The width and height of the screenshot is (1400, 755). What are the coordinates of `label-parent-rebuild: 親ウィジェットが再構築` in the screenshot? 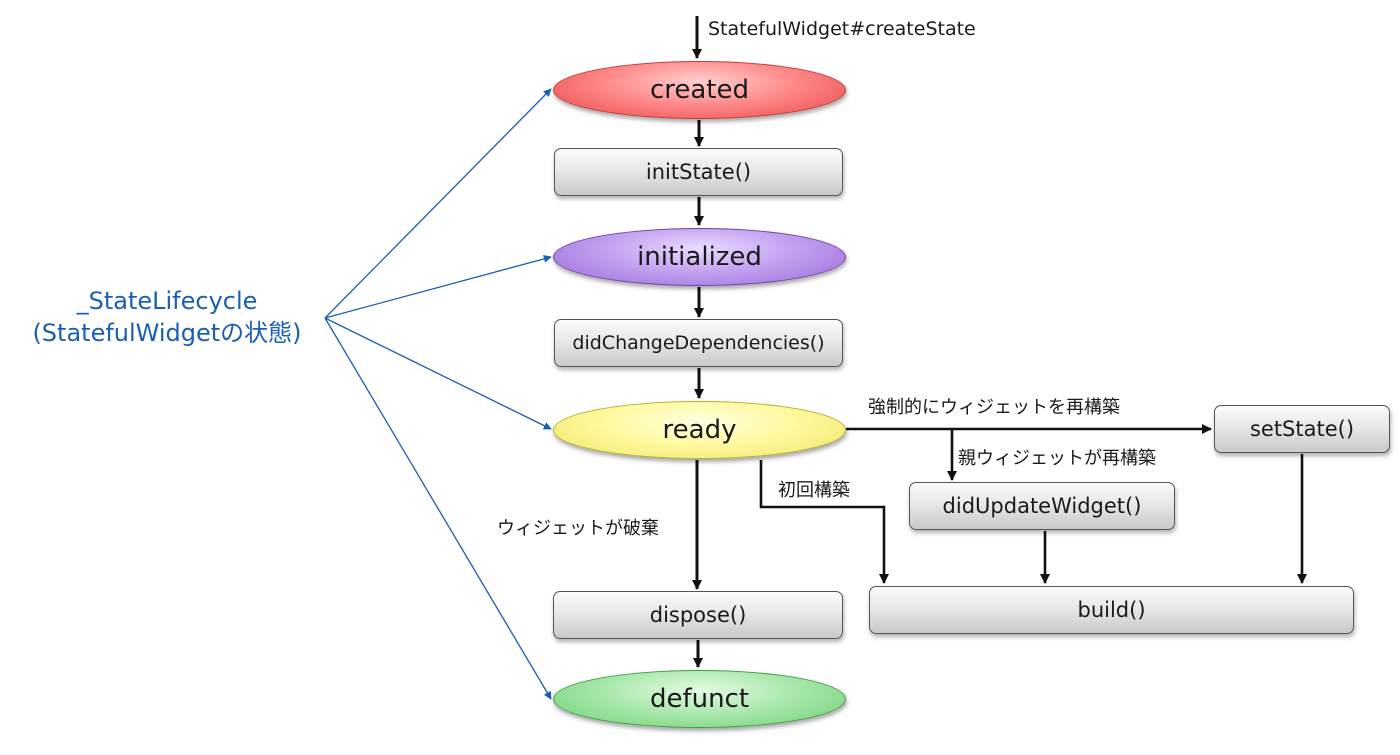 It's located at (1057, 458).